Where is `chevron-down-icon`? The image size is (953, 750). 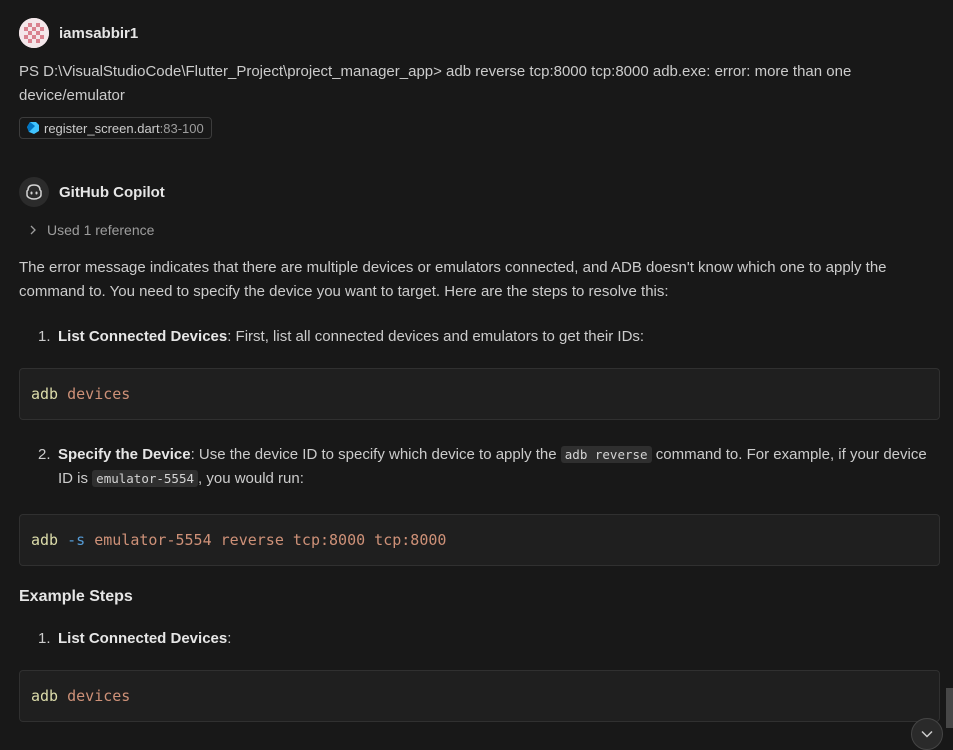 chevron-down-icon is located at coordinates (927, 734).